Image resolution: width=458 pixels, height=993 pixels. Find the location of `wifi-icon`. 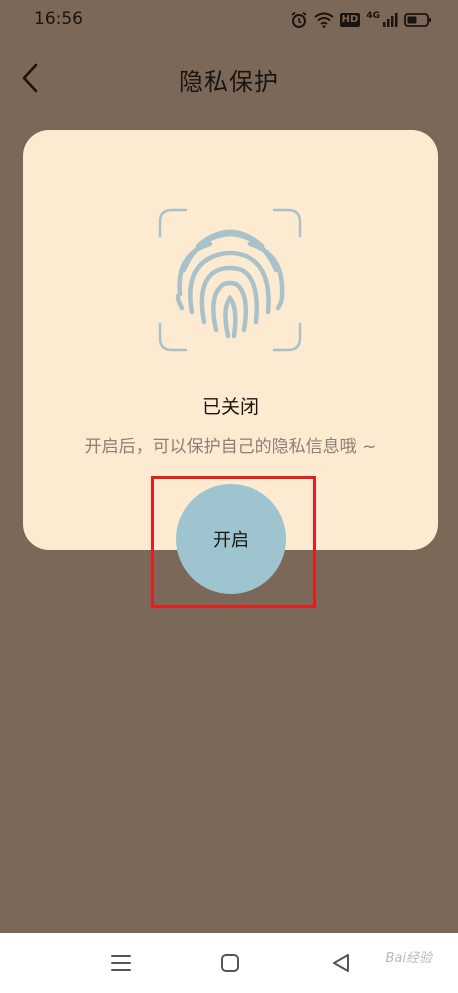

wifi-icon is located at coordinates (324, 20).